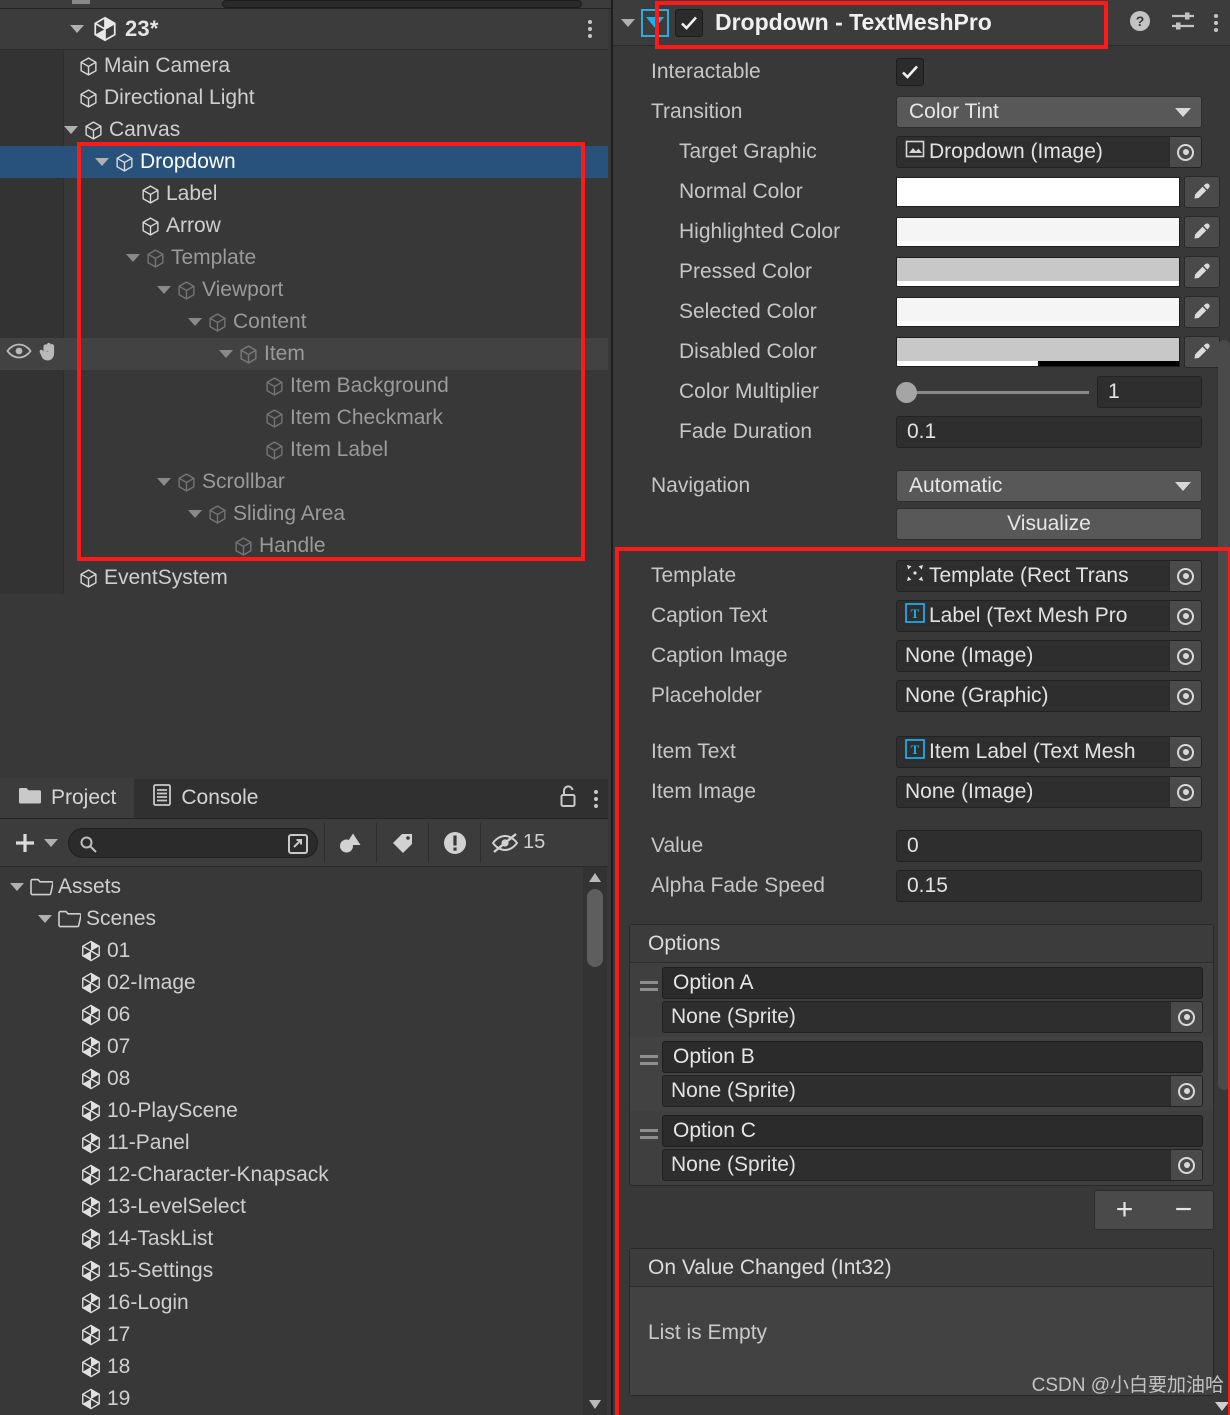 This screenshot has width=1230, height=1415. I want to click on project-item: 14-TaskList, so click(304, 1239).